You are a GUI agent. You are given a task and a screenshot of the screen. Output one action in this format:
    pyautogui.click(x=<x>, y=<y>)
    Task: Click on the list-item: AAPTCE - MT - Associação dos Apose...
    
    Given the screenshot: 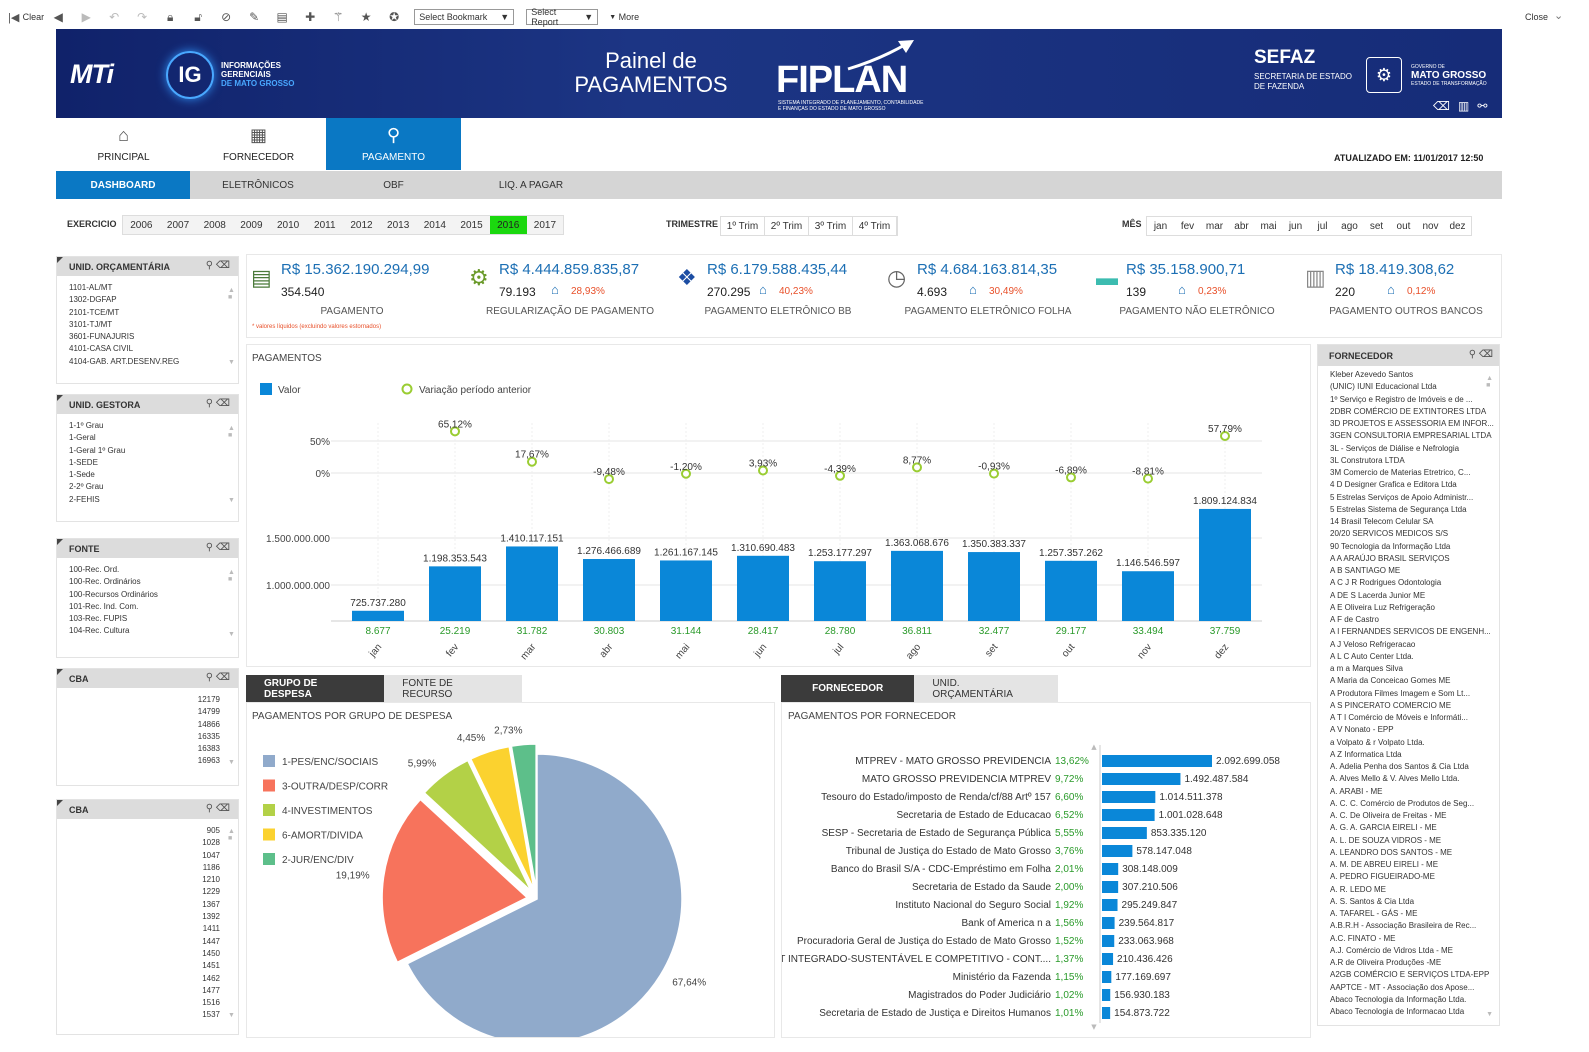 What is the action you would take?
    pyautogui.click(x=1409, y=988)
    